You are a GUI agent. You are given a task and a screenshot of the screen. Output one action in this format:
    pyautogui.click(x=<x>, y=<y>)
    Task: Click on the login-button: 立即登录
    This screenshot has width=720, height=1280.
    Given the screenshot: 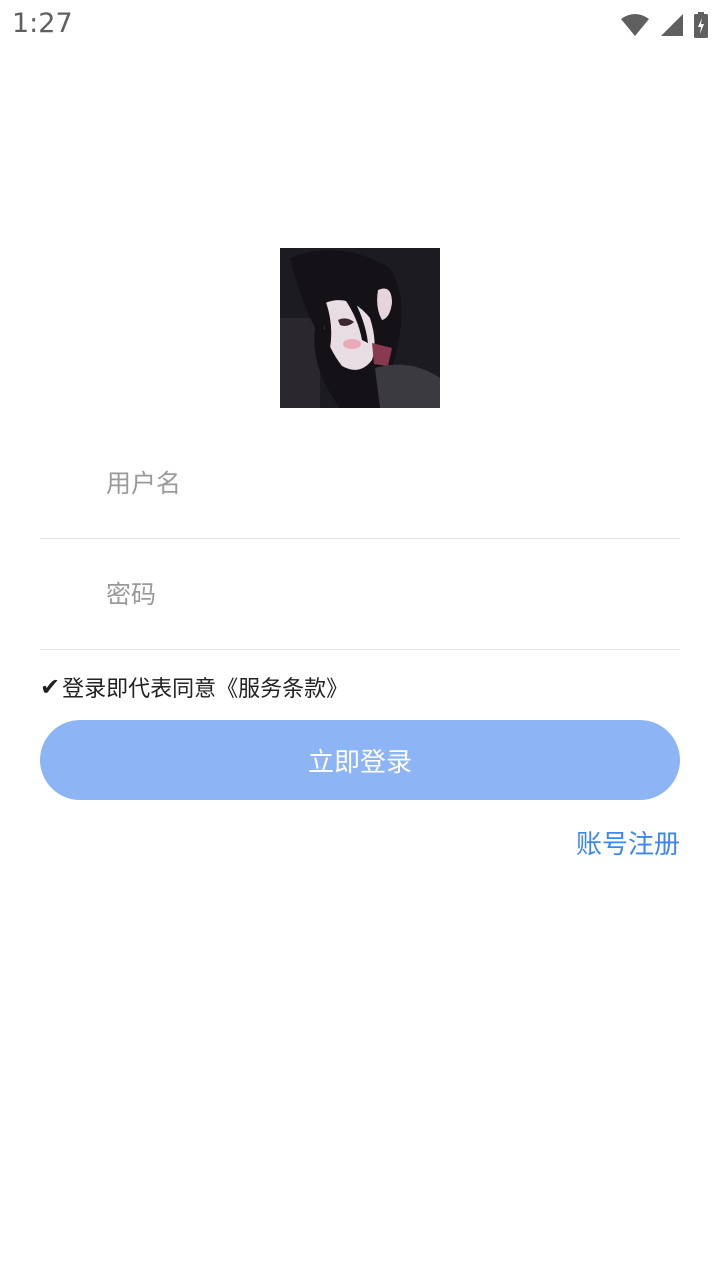 What is the action you would take?
    pyautogui.click(x=360, y=760)
    